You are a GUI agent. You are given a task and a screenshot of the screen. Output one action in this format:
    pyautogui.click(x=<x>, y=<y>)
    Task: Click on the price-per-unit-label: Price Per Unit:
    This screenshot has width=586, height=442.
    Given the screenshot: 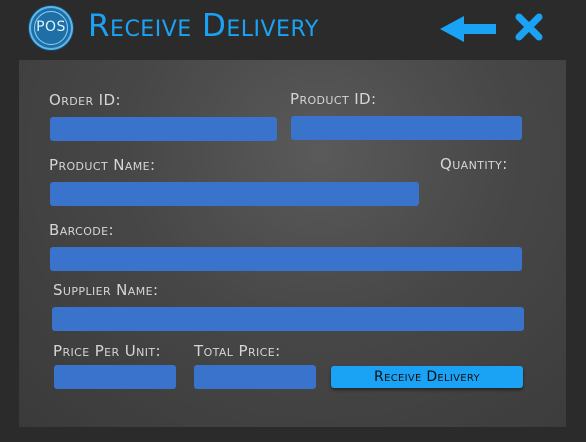 What is the action you would take?
    pyautogui.click(x=107, y=351)
    